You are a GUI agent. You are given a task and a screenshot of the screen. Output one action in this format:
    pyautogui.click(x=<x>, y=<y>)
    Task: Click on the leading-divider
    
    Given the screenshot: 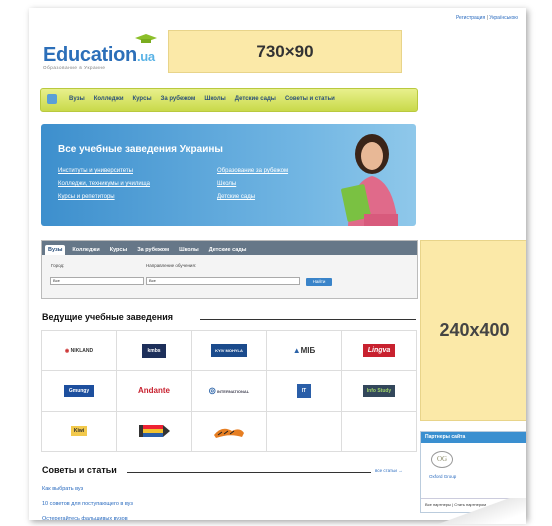 What is the action you would take?
    pyautogui.click(x=308, y=319)
    